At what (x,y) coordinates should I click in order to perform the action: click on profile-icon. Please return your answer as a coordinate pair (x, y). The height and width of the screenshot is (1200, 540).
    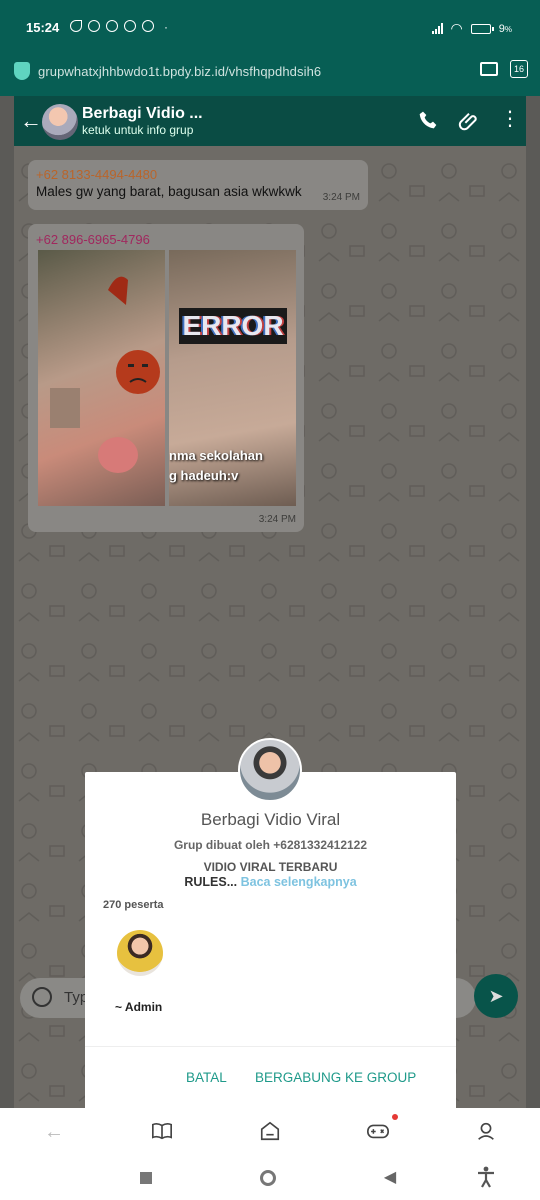
    Looking at the image, I should click on (486, 1132).